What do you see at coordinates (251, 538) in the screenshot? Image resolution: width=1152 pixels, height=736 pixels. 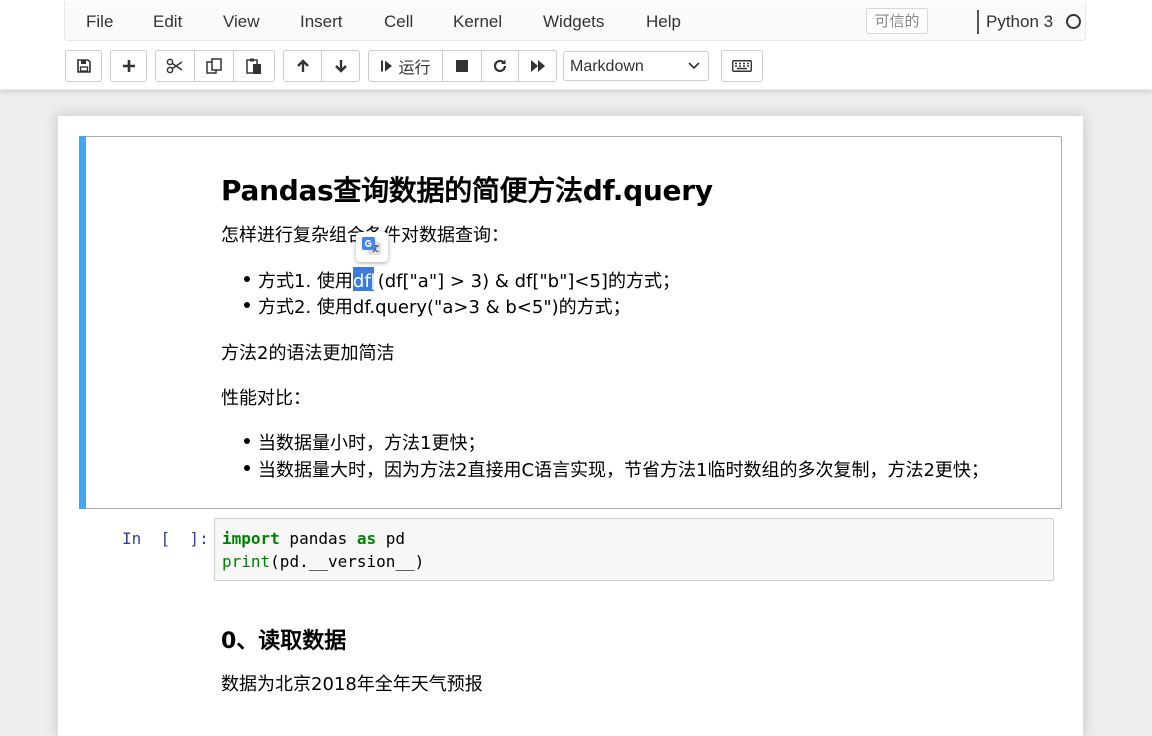 I see `keyword-import: import` at bounding box center [251, 538].